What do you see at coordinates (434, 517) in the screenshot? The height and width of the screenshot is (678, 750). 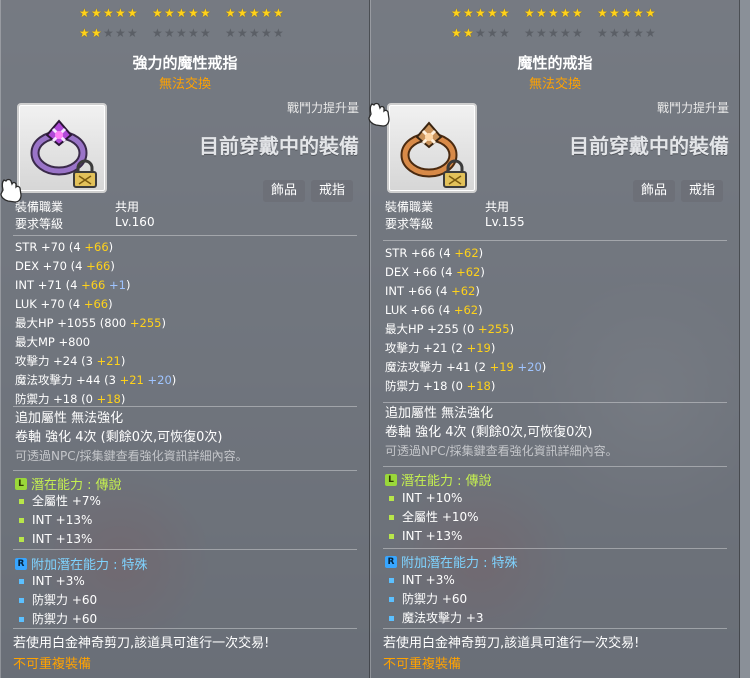 I see `potential-line: 全屬性 +10%` at bounding box center [434, 517].